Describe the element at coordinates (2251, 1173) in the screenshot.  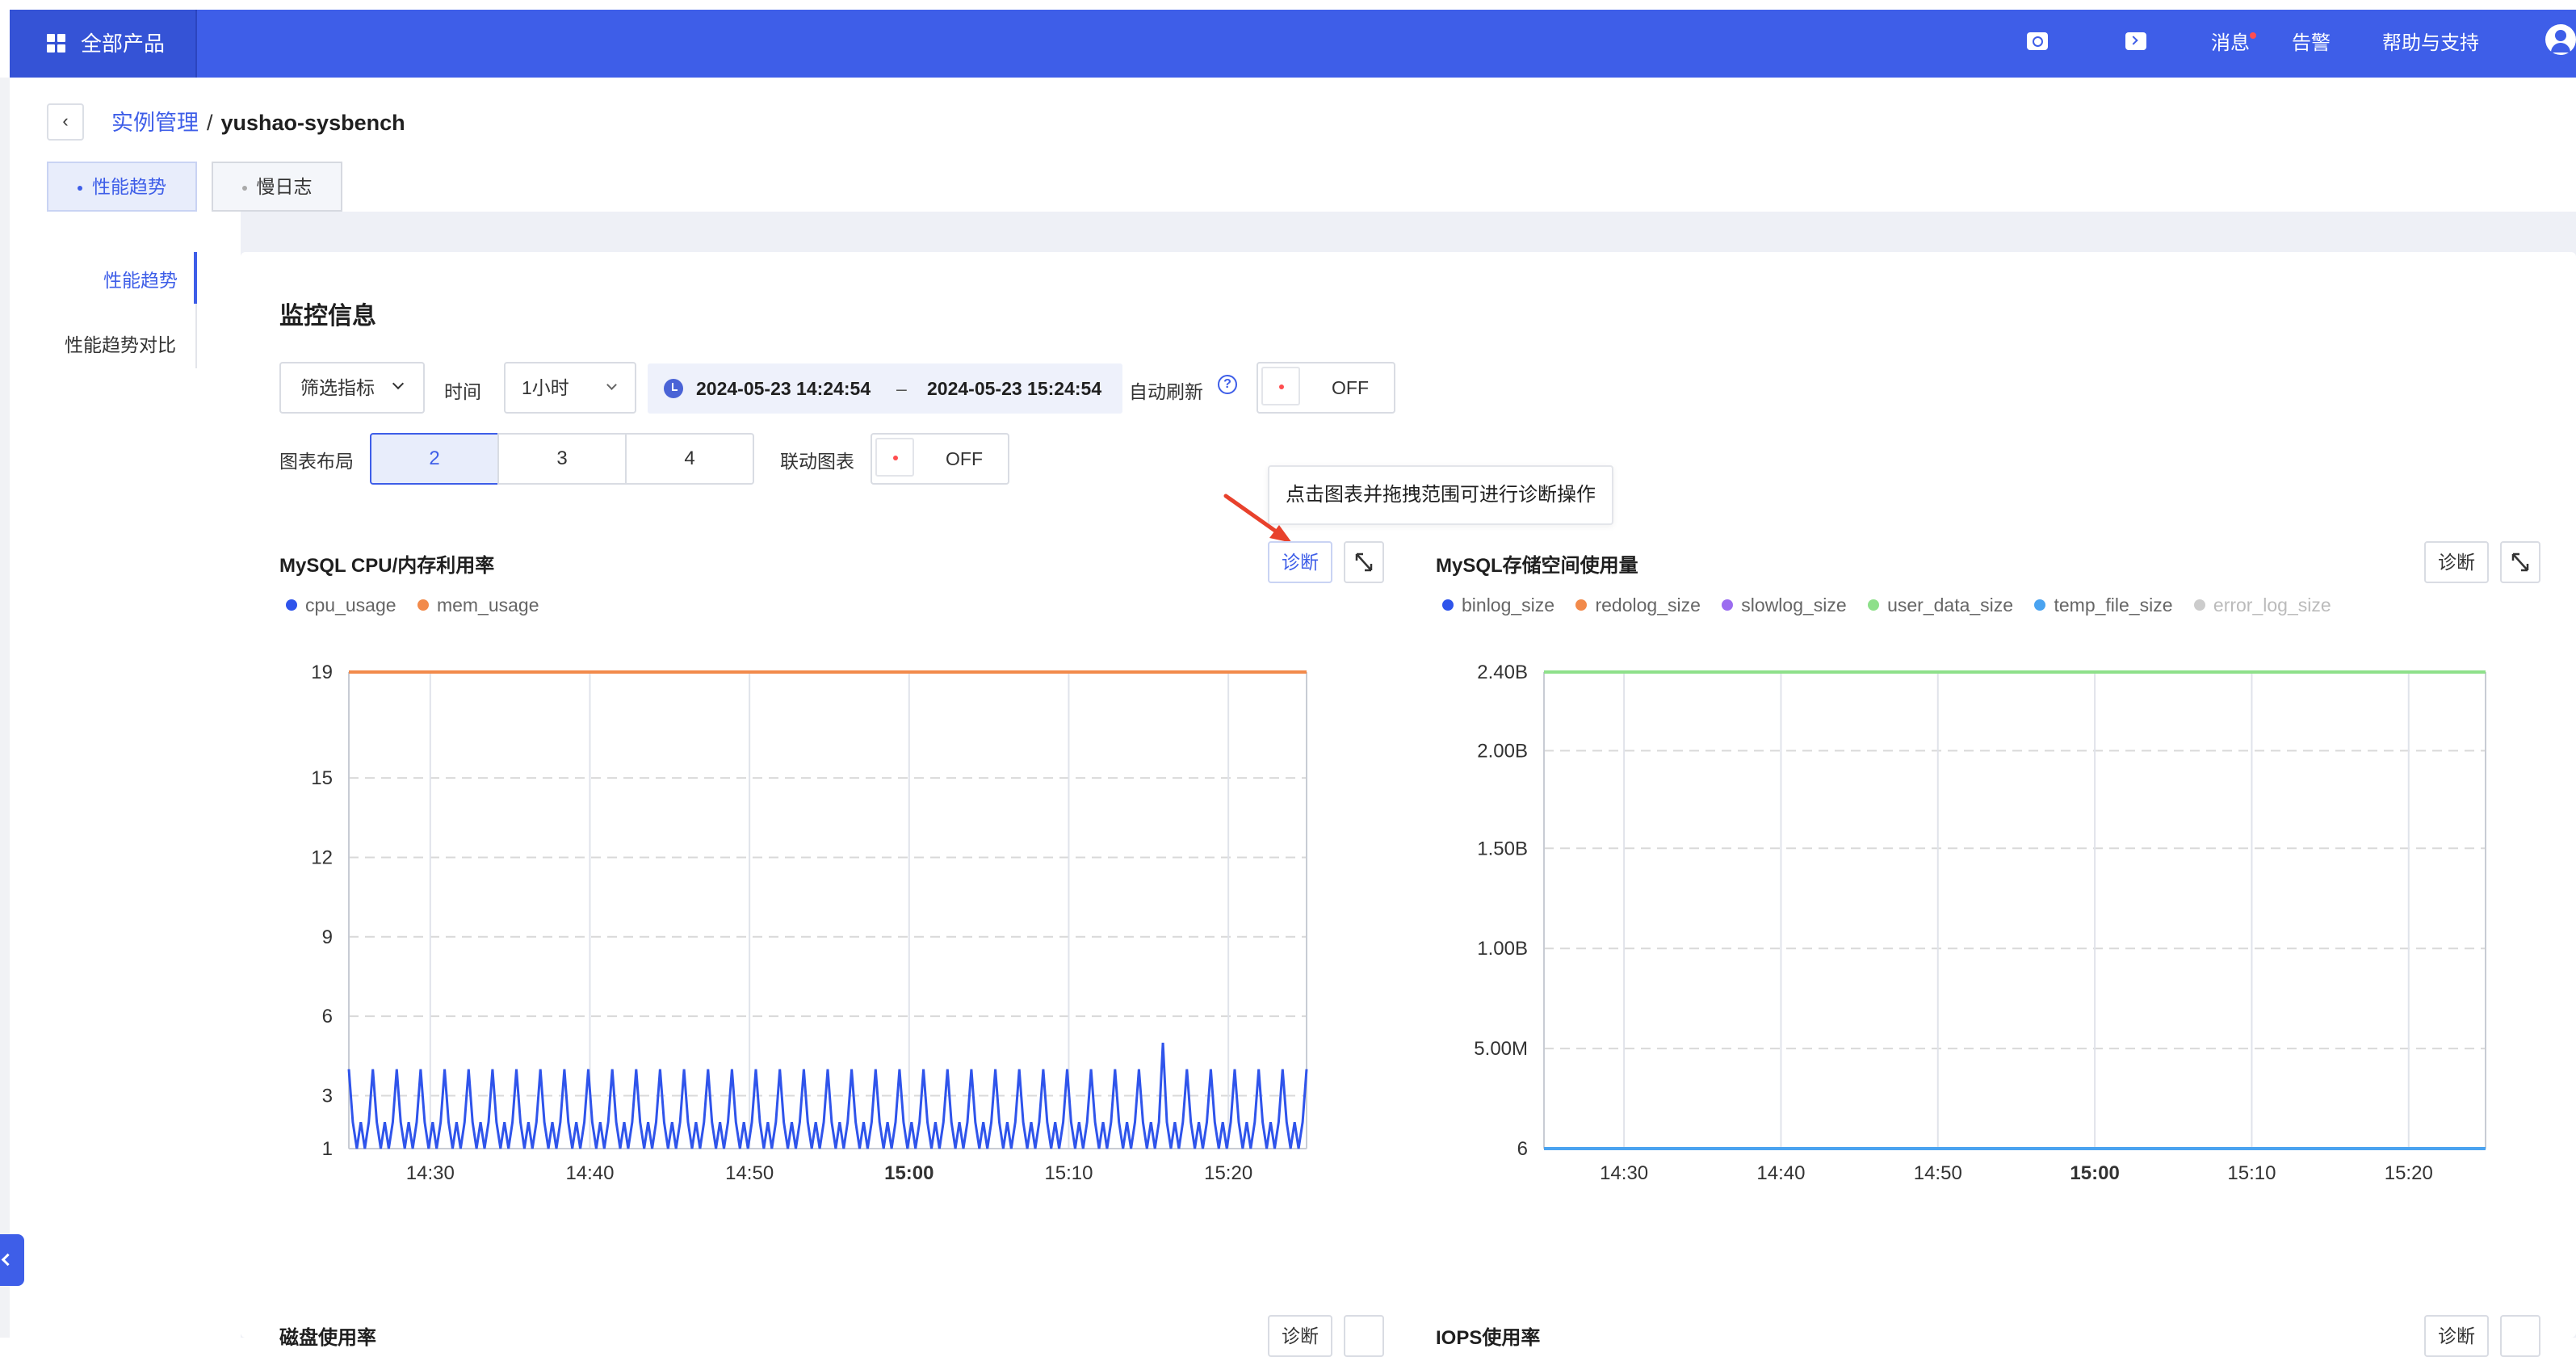
I see `x-tick-label: 15:10` at that location.